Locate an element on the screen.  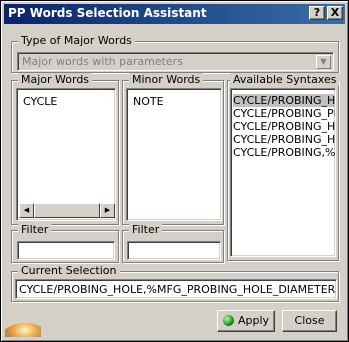
scroll-right-icon: ▶ is located at coordinates (107, 210).